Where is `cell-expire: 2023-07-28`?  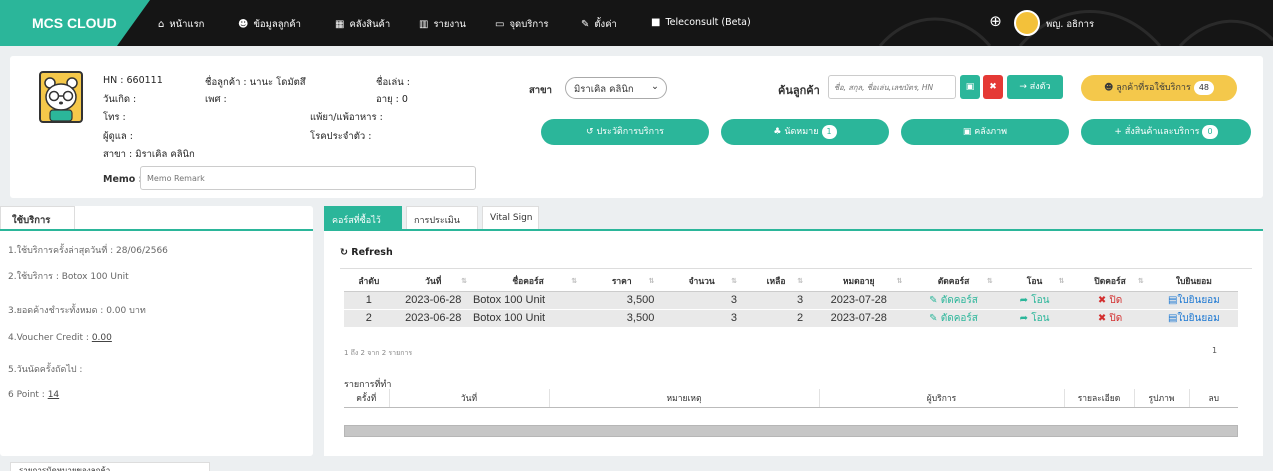 cell-expire: 2023-07-28 is located at coordinates (859, 300).